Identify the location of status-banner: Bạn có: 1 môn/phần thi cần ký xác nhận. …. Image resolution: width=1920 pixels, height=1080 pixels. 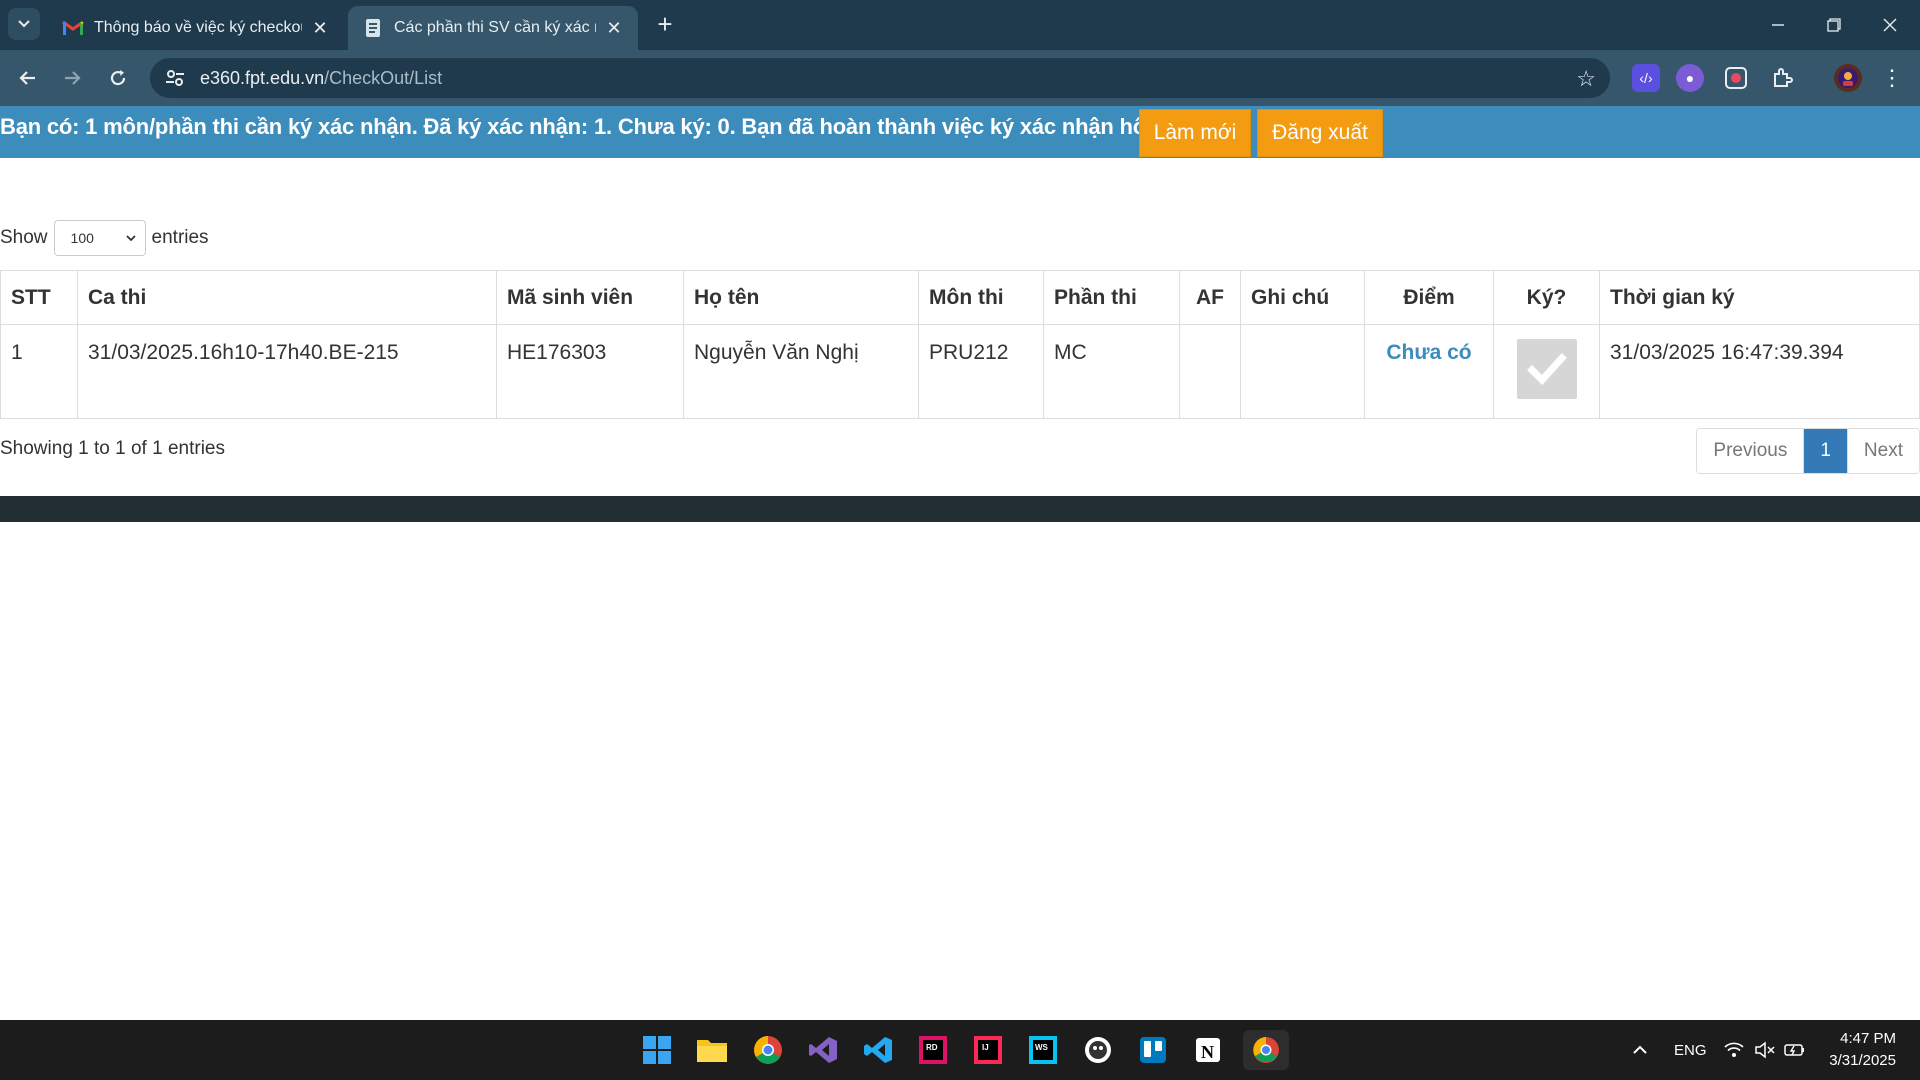
(960, 132).